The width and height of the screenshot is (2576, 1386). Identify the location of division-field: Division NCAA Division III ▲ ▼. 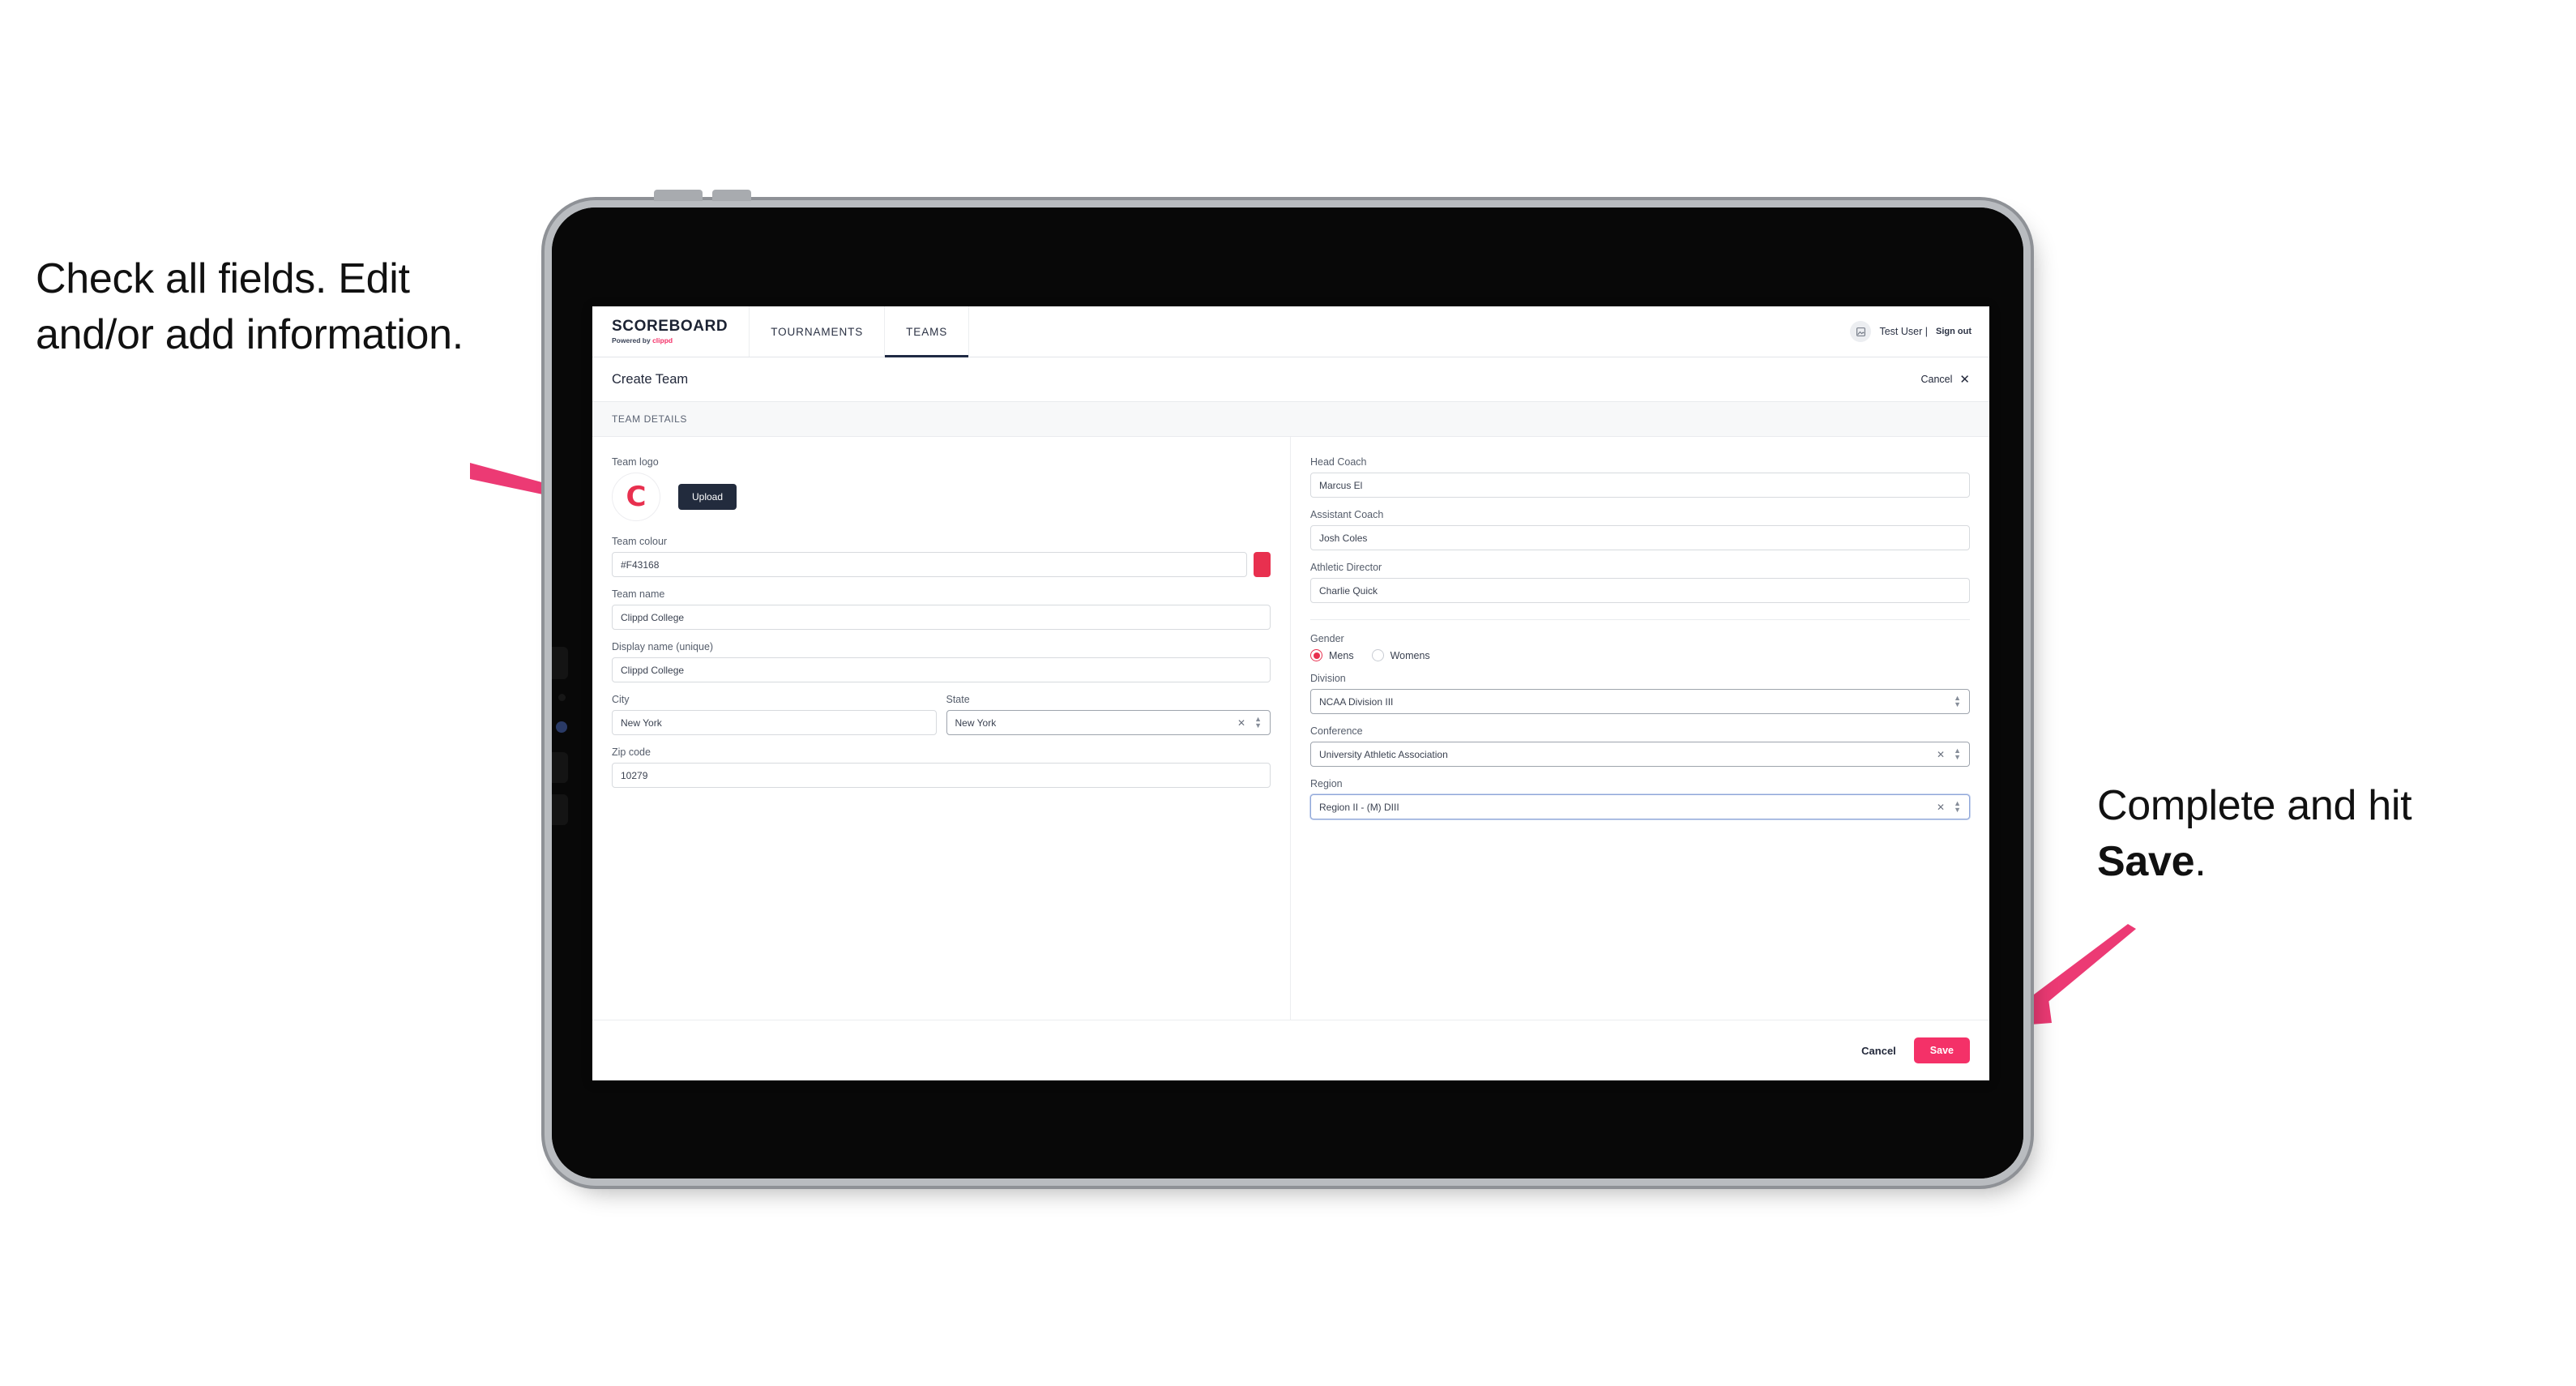
(1640, 693).